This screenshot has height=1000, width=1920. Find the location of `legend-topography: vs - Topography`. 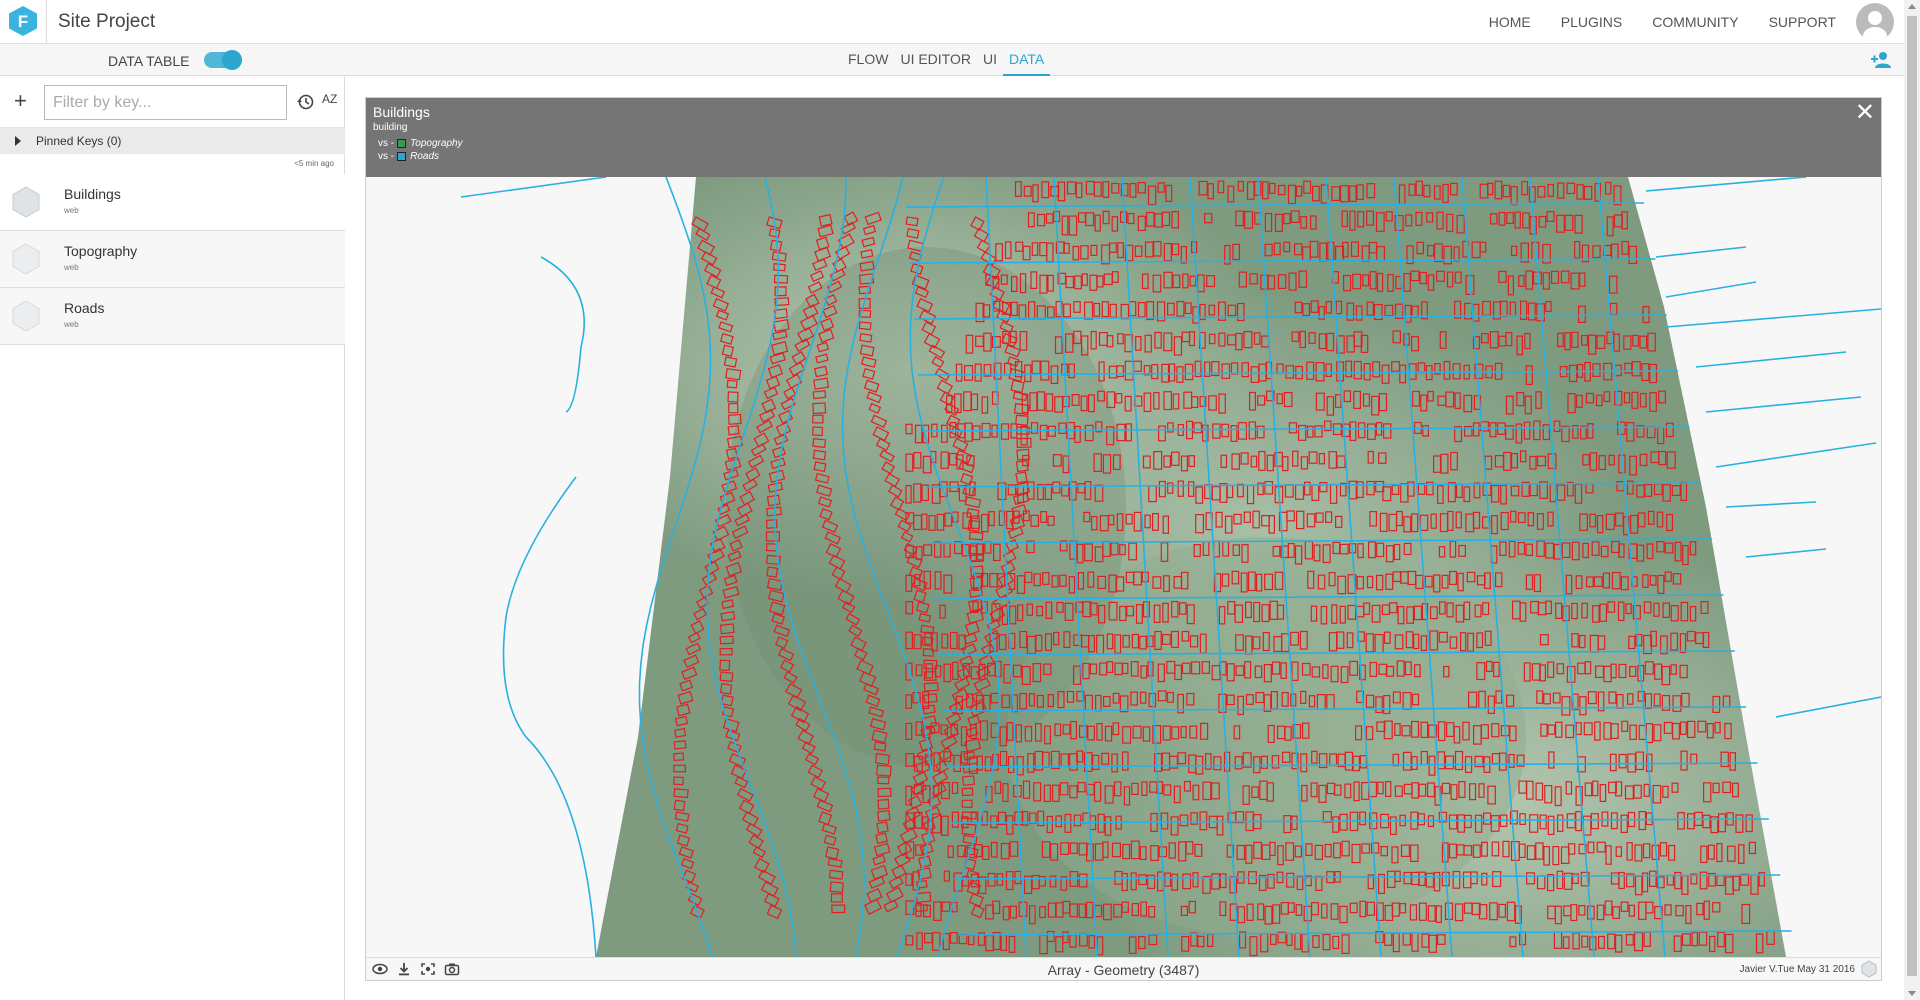

legend-topography: vs - Topography is located at coordinates (420, 143).